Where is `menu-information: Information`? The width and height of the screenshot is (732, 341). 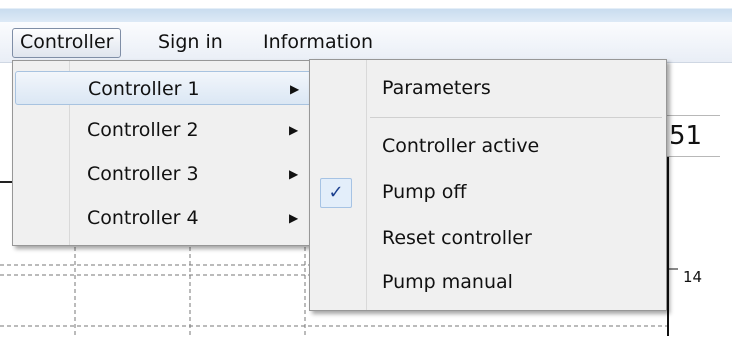
menu-information: Information is located at coordinates (318, 42).